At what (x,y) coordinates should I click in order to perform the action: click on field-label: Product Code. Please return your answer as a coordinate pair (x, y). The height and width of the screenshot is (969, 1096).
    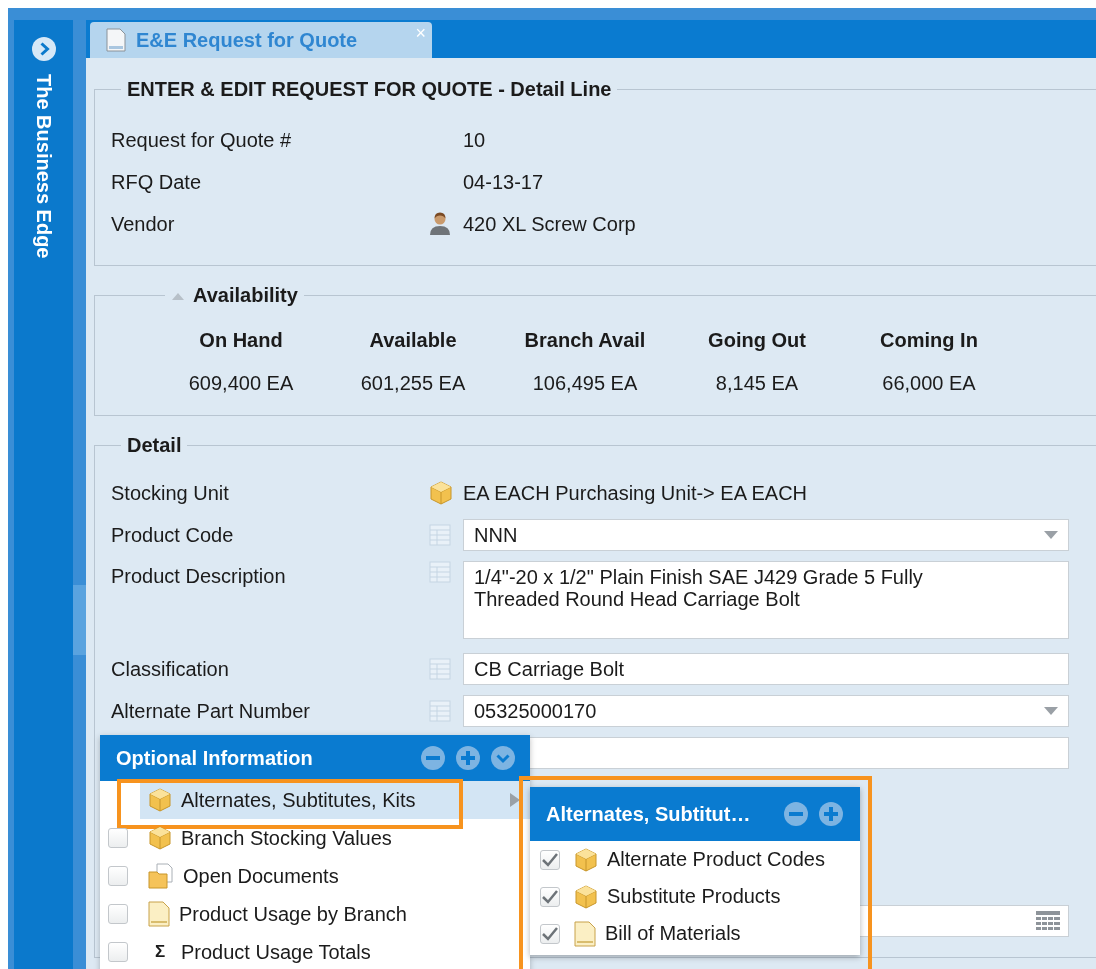
    Looking at the image, I should click on (172, 534).